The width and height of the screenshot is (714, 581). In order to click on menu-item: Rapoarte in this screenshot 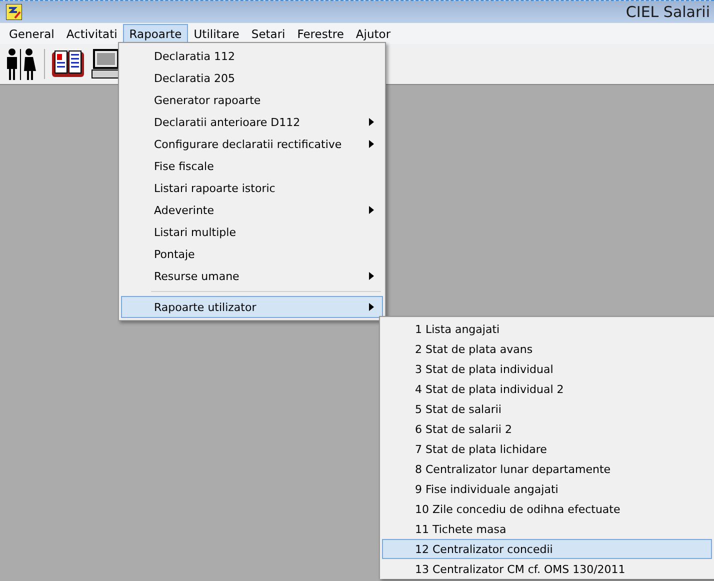, I will do `click(155, 34)`.